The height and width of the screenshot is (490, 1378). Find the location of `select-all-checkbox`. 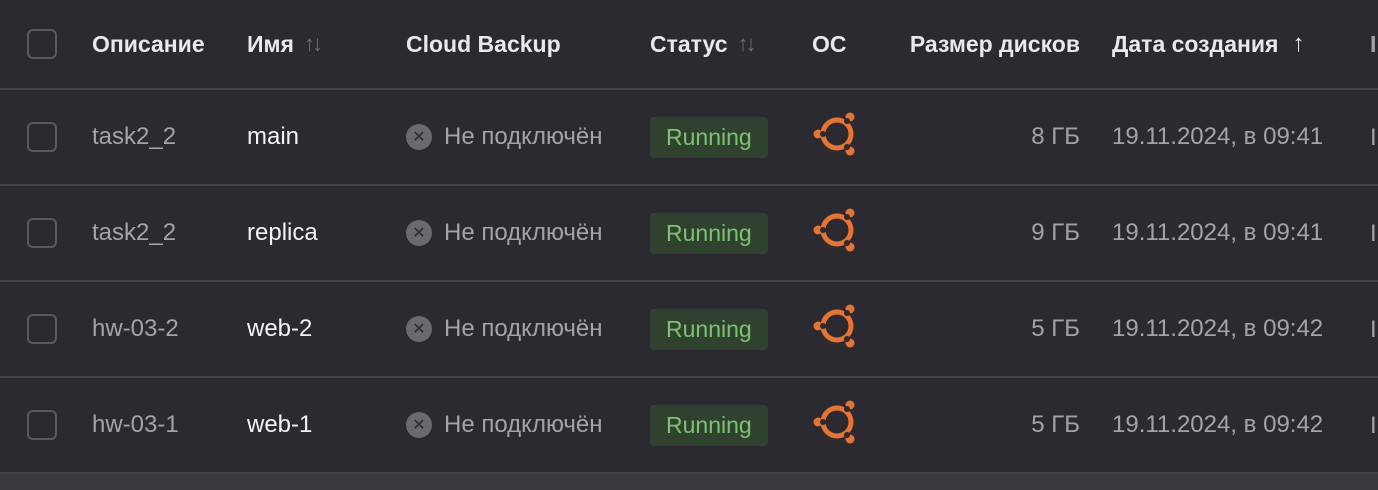

select-all-checkbox is located at coordinates (42, 44).